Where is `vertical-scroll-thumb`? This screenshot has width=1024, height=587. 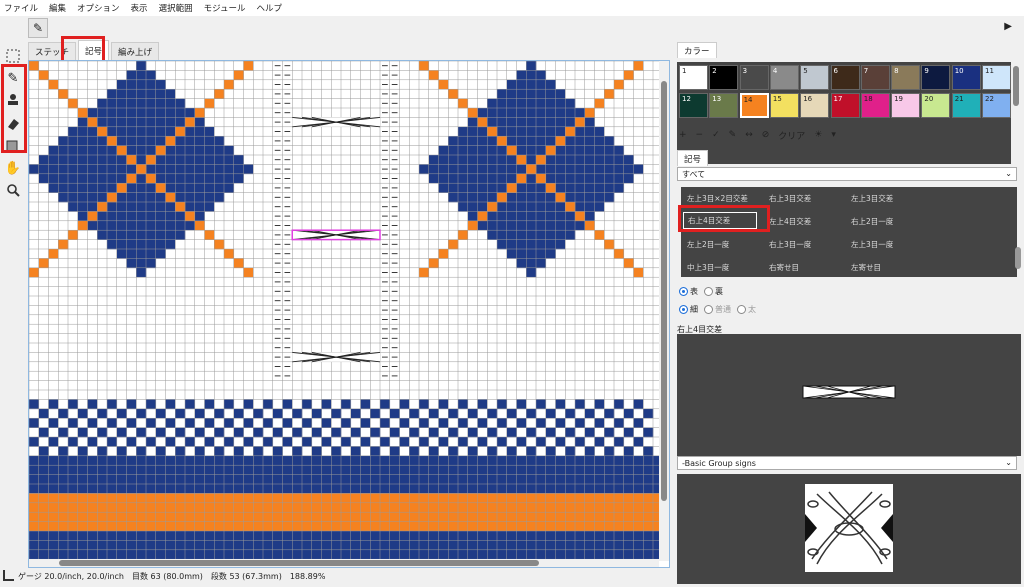
vertical-scroll-thumb is located at coordinates (664, 291).